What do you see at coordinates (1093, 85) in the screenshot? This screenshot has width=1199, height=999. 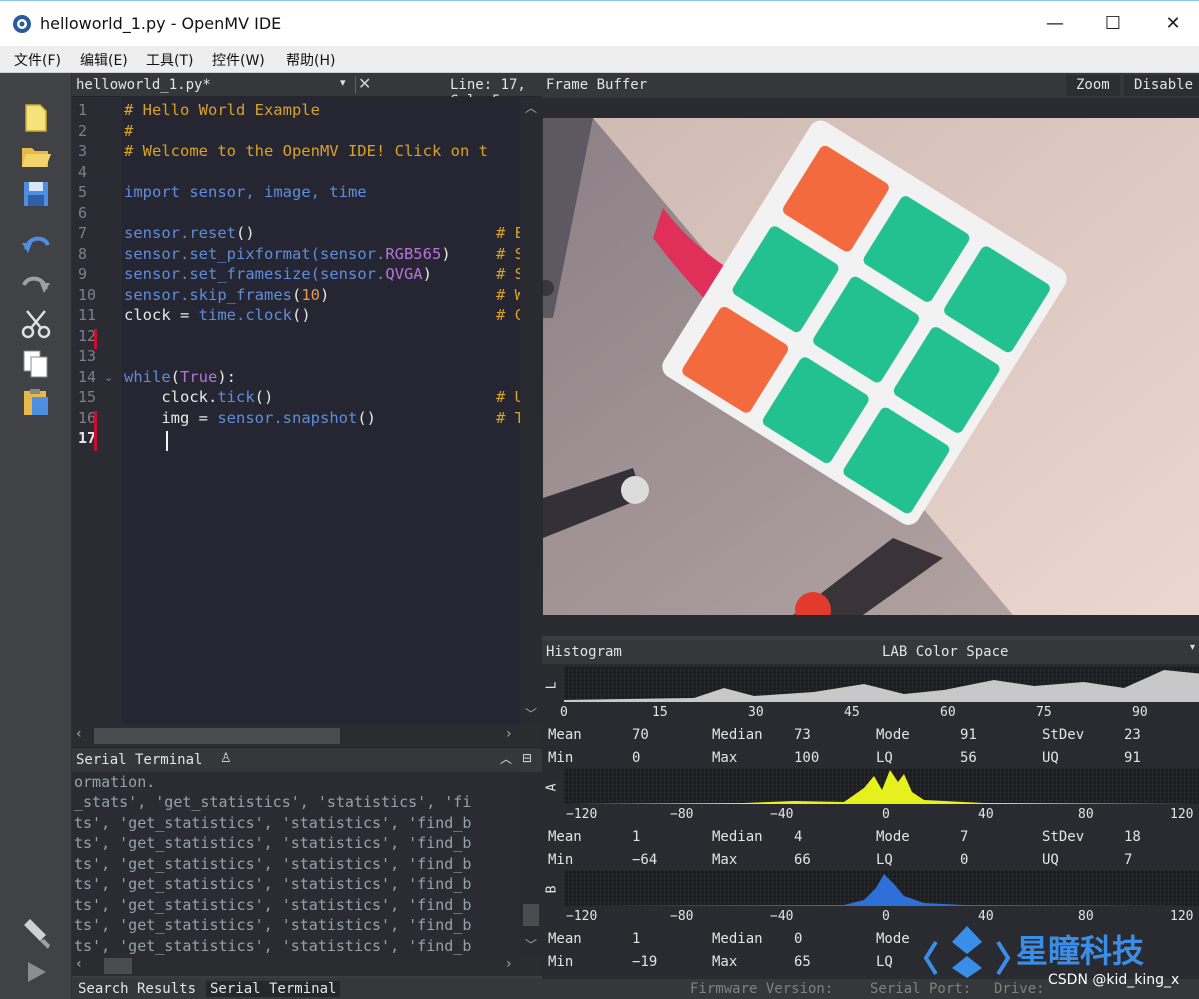 I see `zoom-button: Zoom` at bounding box center [1093, 85].